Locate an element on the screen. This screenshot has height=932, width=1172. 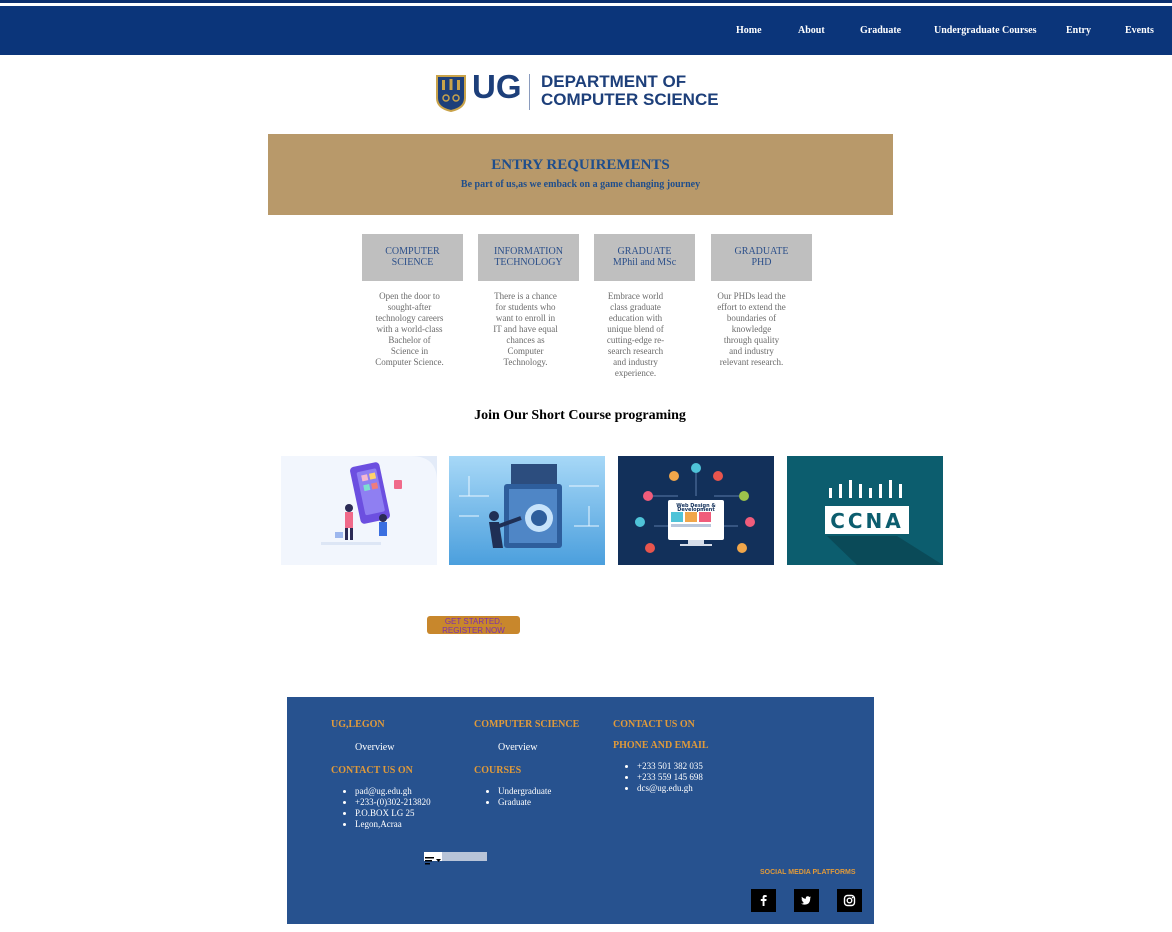
description-line: through quality is located at coordinates (751, 340).